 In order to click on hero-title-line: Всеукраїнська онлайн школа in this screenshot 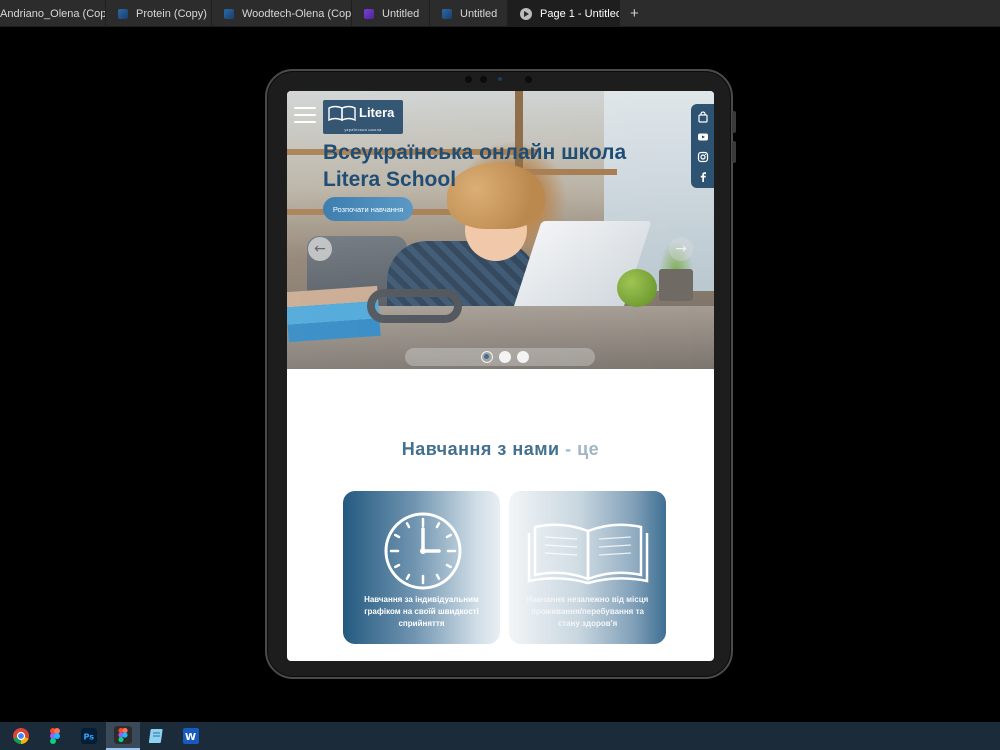, I will do `click(475, 152)`.